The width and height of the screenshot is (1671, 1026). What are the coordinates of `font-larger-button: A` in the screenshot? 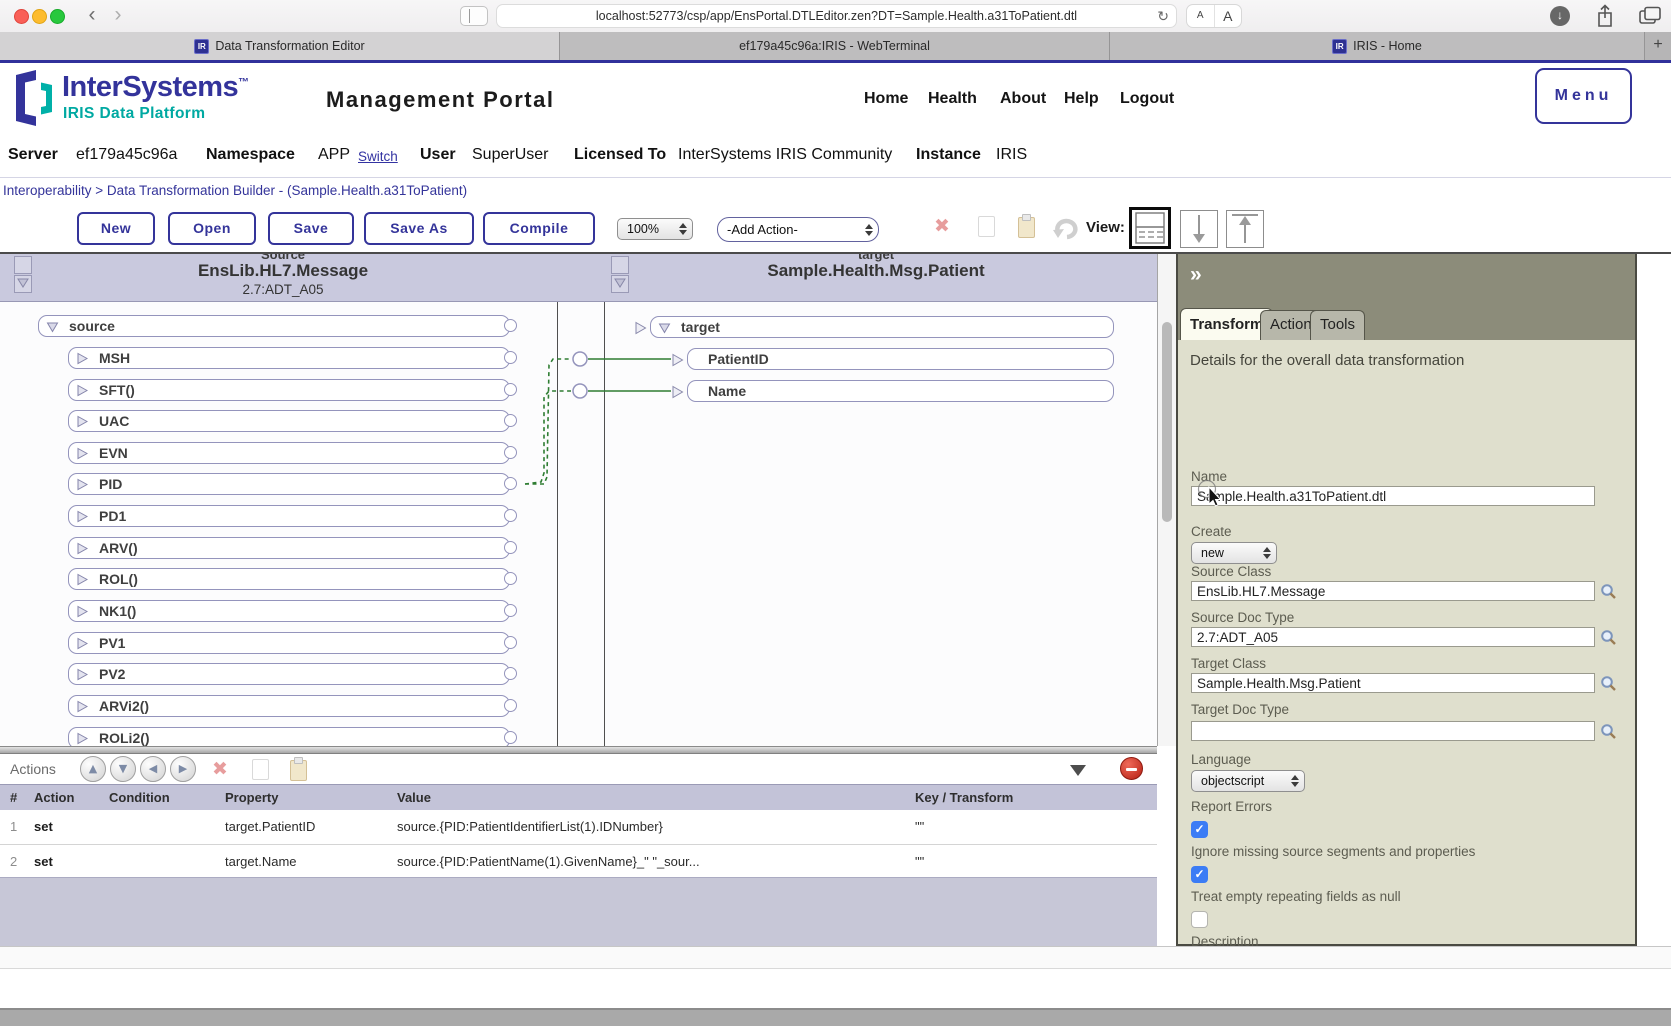 It's located at (1228, 16).